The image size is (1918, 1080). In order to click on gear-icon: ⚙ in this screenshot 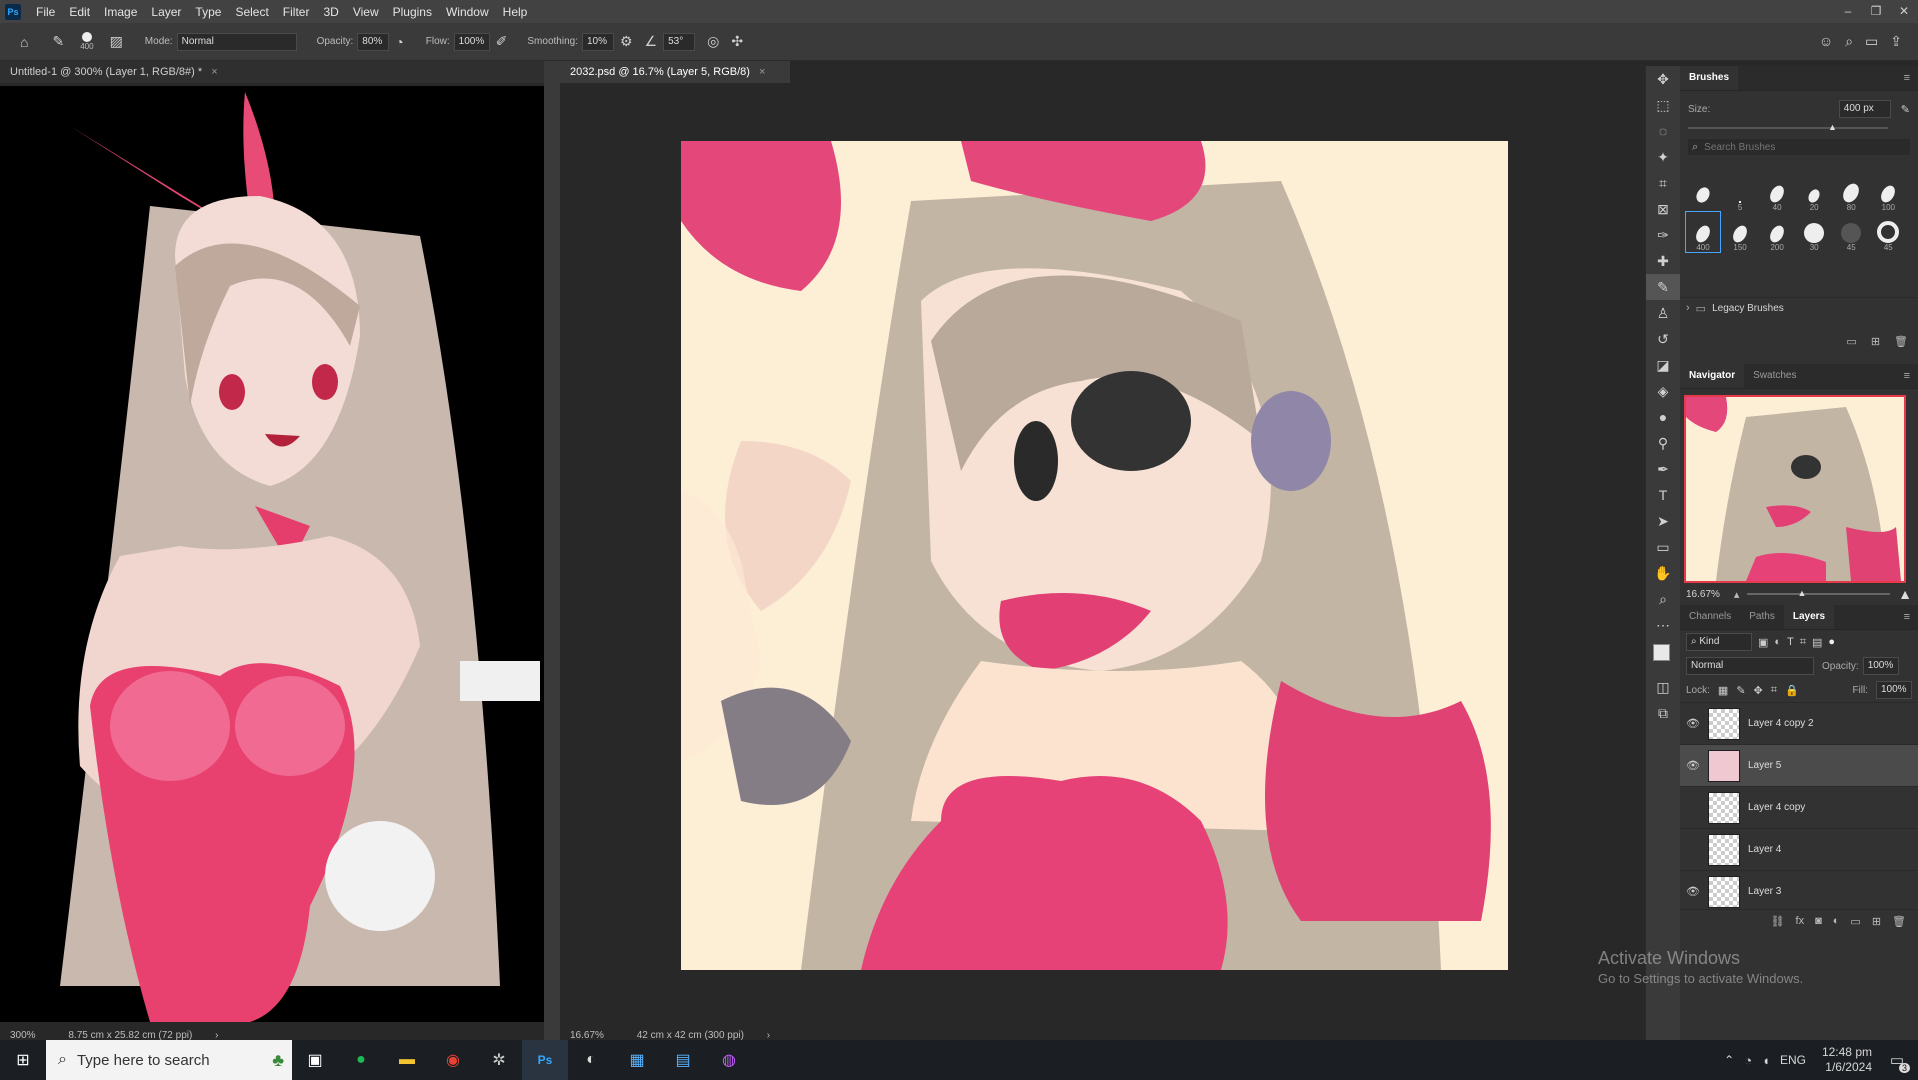, I will do `click(626, 41)`.